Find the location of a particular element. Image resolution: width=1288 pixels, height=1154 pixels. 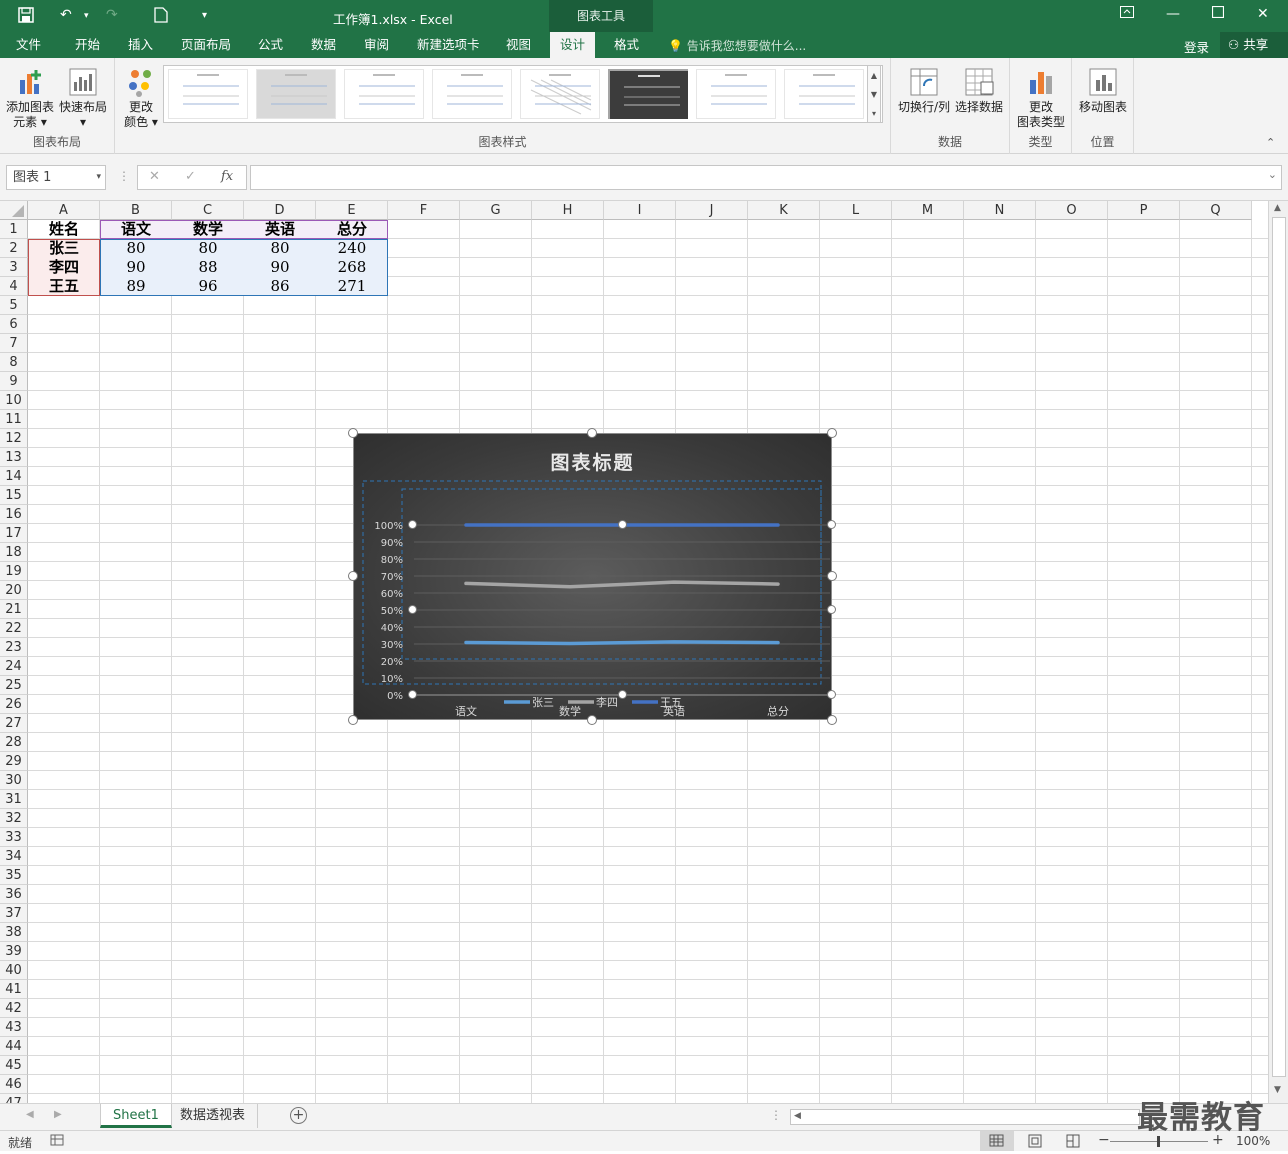

row-header-26: 26 is located at coordinates (14, 704).